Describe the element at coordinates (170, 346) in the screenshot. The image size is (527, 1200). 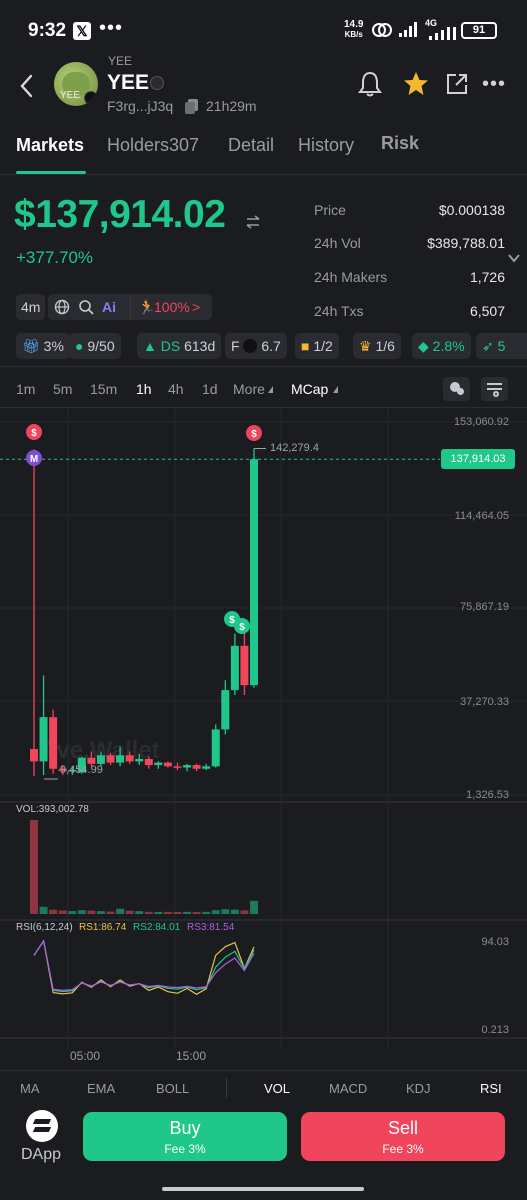
I see `dev-prefix: DS` at that location.